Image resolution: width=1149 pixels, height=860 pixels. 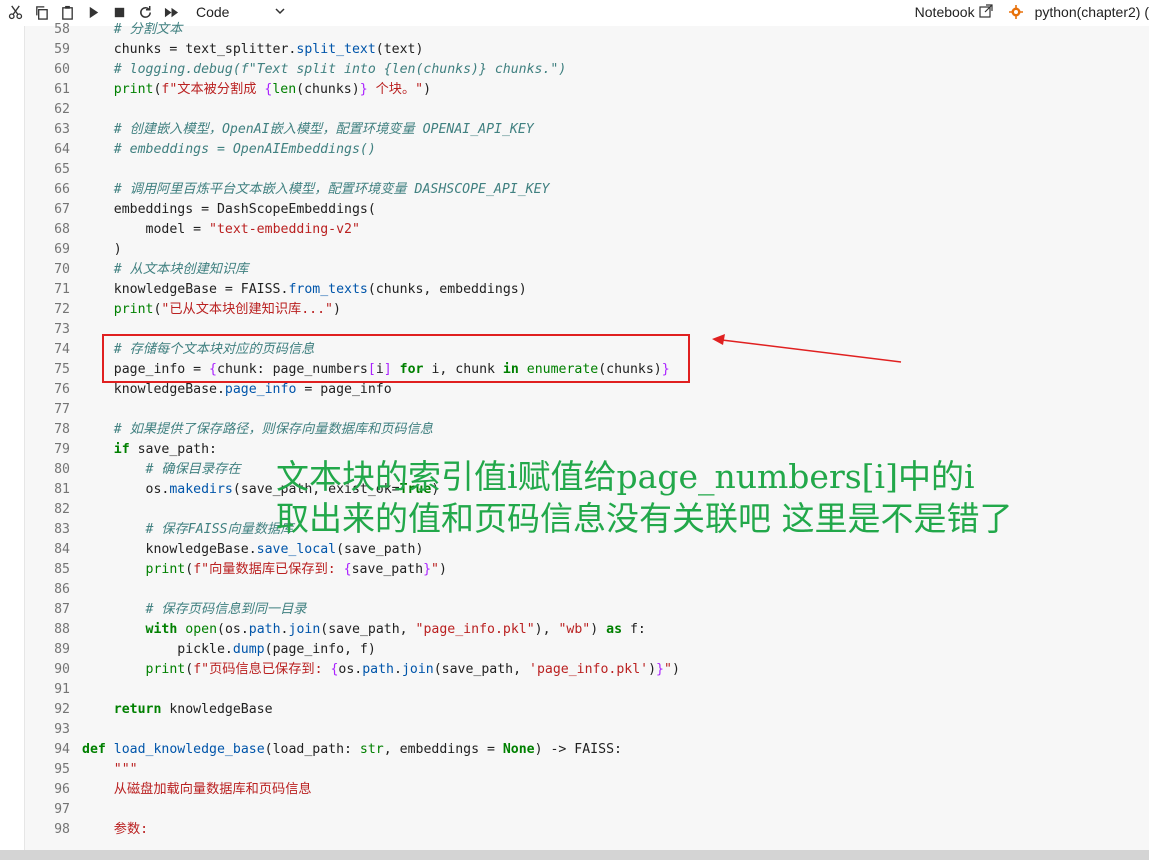 I want to click on horizontal-scrollbar, so click(x=574, y=855).